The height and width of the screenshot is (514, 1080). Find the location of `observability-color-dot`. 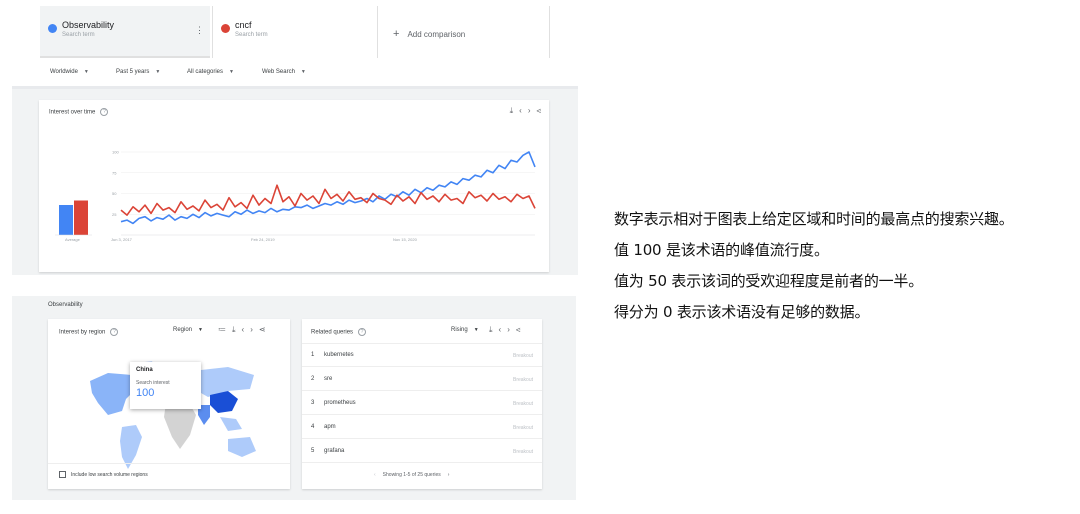

observability-color-dot is located at coordinates (52, 28).